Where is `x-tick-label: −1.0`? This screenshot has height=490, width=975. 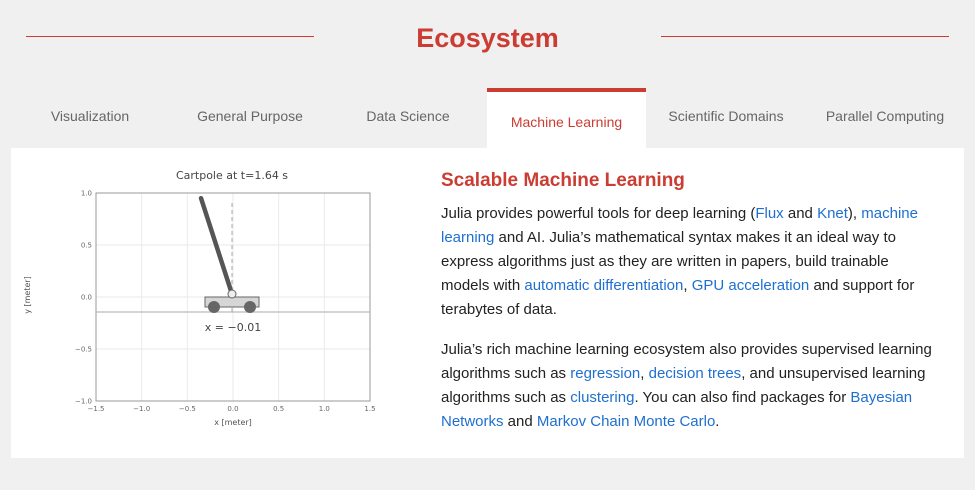 x-tick-label: −1.0 is located at coordinates (141, 409).